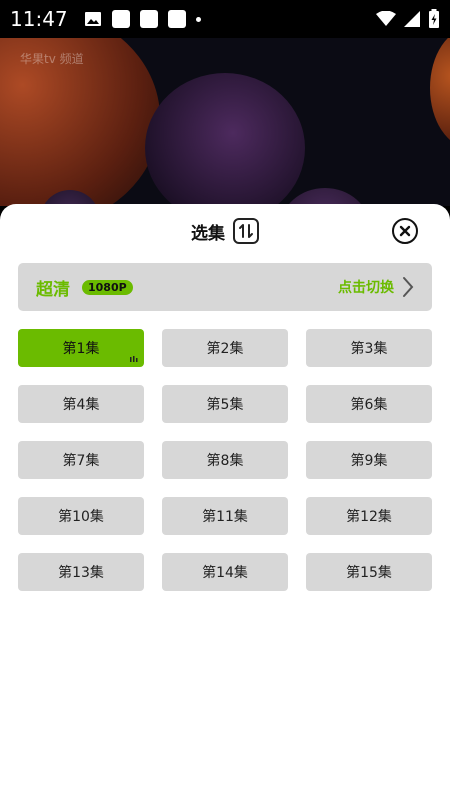 The height and width of the screenshot is (800, 450). I want to click on episode-button: 第12集, so click(369, 516).